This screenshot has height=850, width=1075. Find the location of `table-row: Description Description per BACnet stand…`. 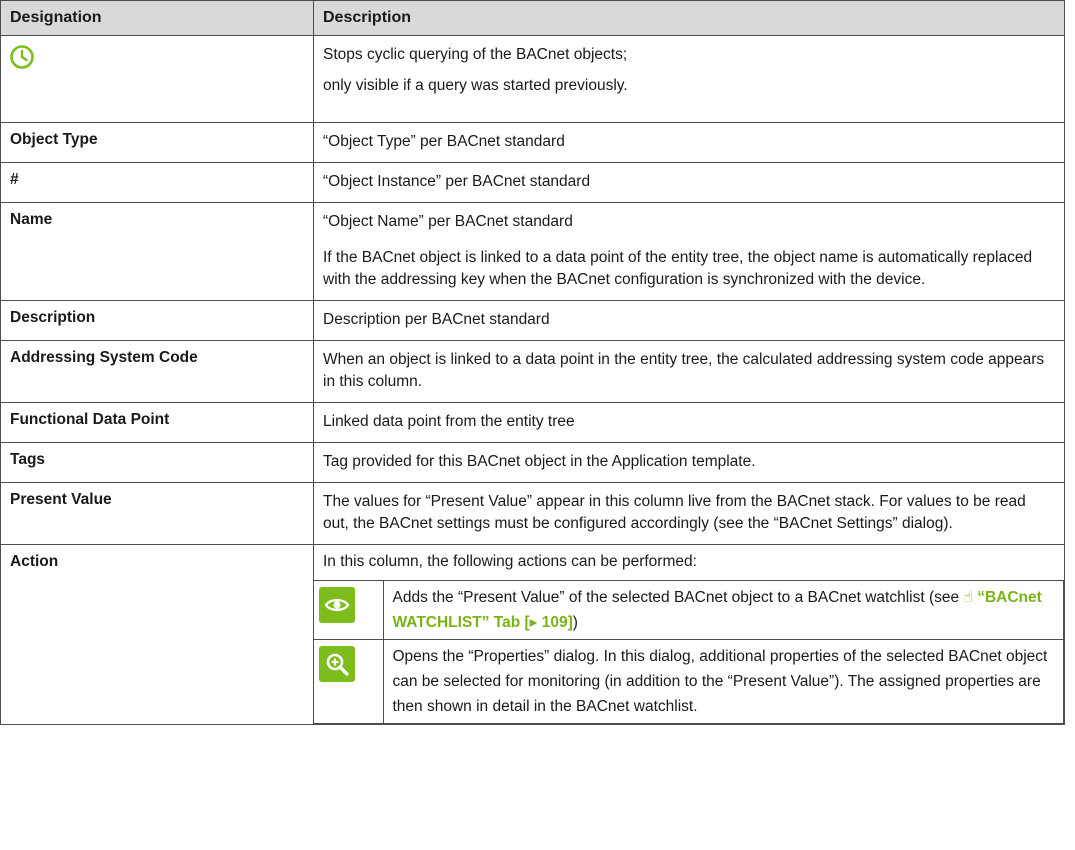

table-row: Description Description per BACnet stand… is located at coordinates (532, 320).